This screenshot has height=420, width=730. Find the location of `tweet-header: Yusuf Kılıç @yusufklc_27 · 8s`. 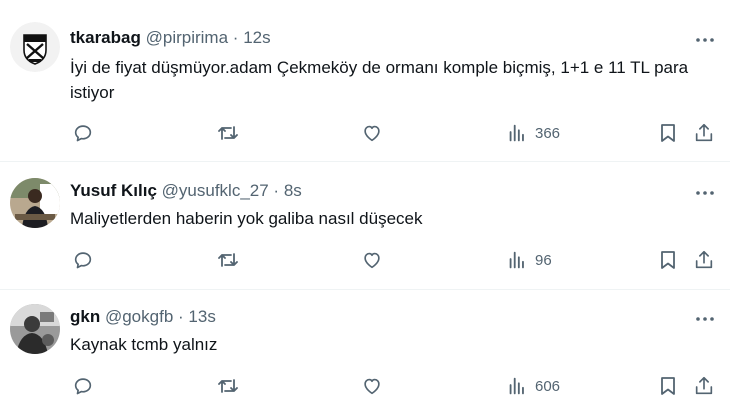

tweet-header: Yusuf Kılıç @yusufklc_27 · 8s is located at coordinates (186, 191).